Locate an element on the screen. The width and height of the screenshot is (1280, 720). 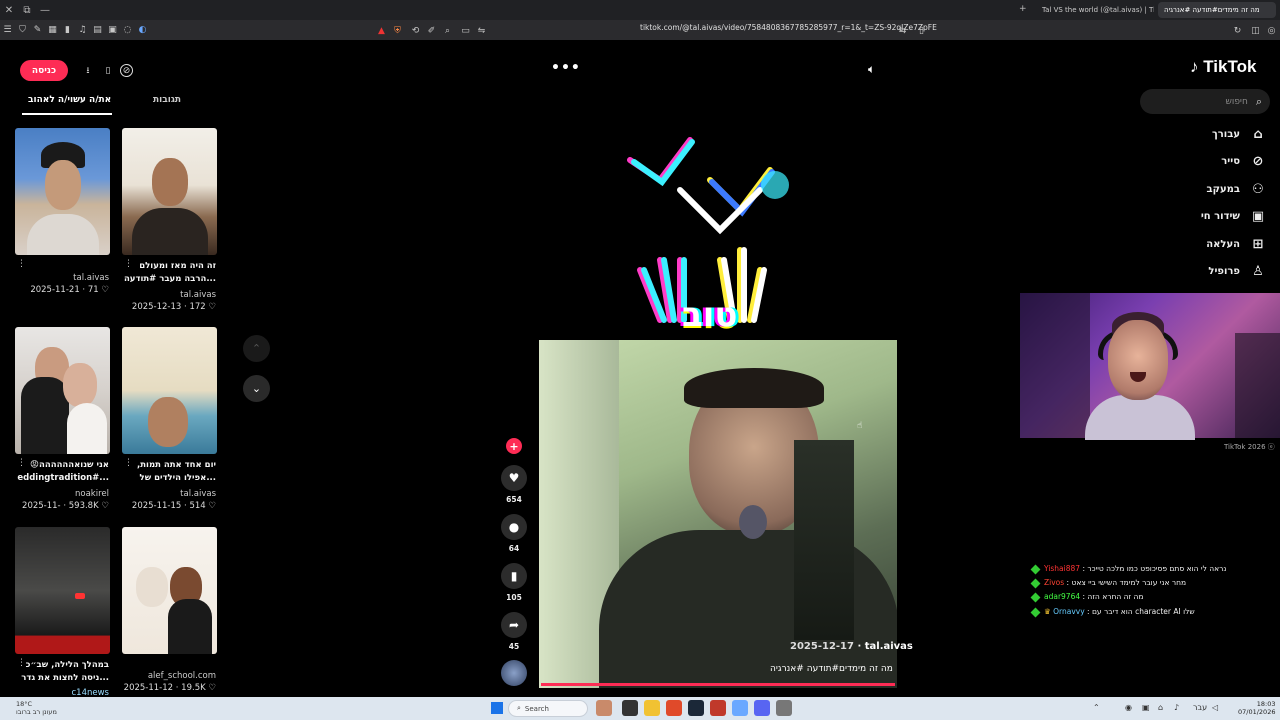
next-video-button: ⌄ is located at coordinates (256, 388).